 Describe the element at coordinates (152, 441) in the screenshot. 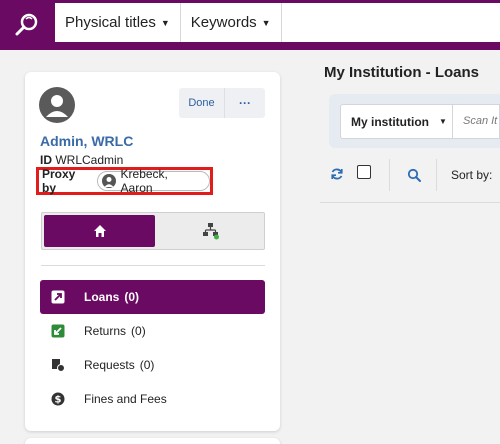

I see `secondary-card` at that location.